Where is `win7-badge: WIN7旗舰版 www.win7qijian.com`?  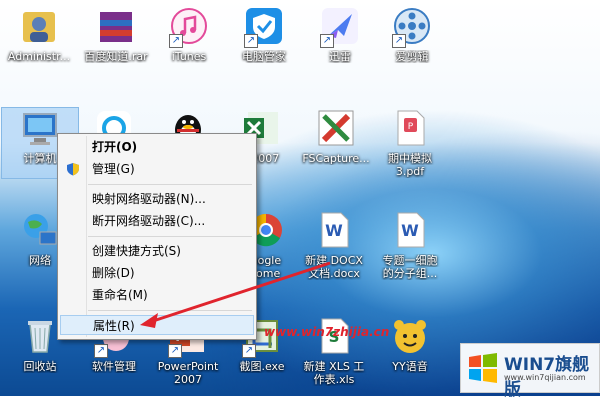
win7-badge: WIN7旗舰版 www.win7qijian.com is located at coordinates (530, 371).